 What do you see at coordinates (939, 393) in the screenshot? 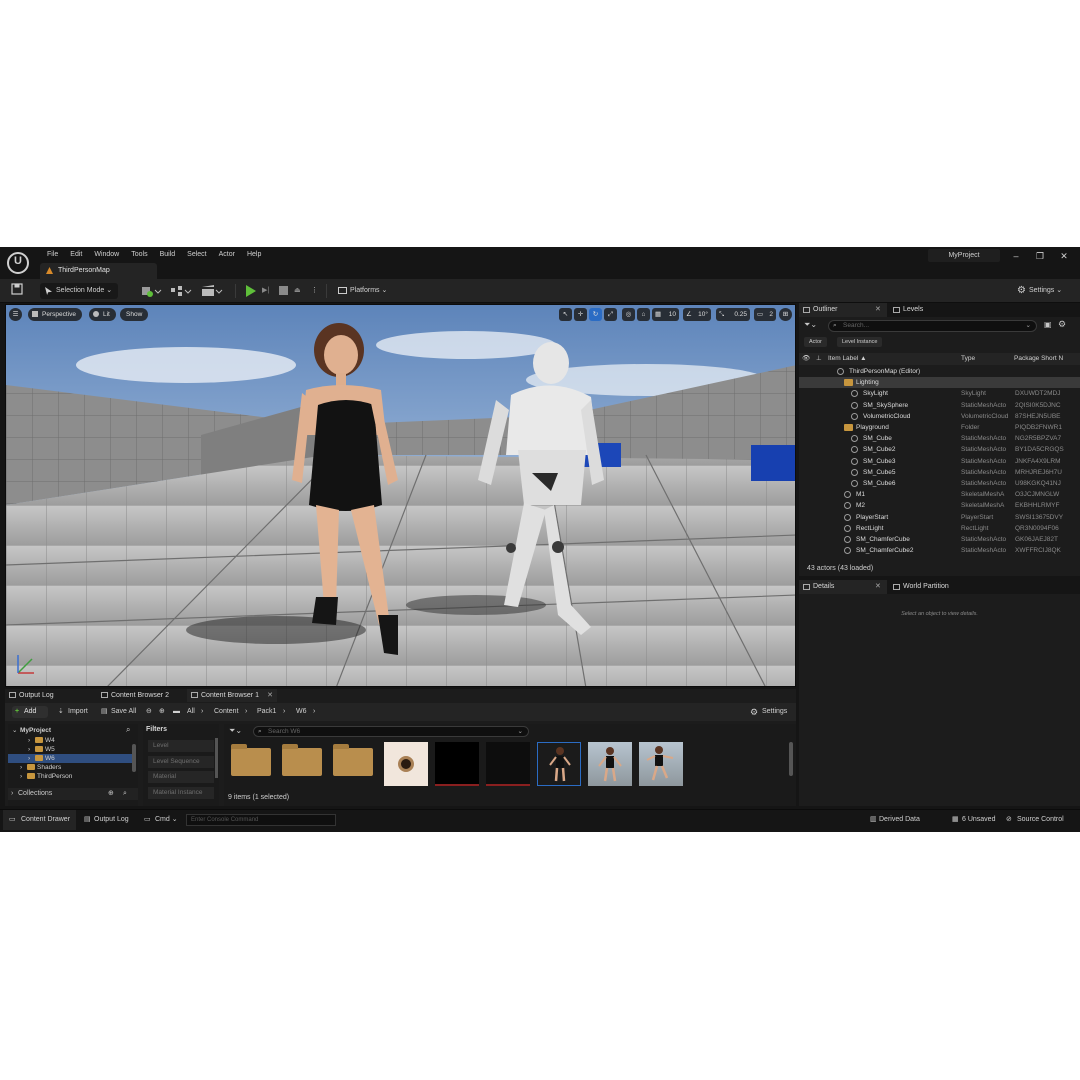
I see `outliner-row: SkyLight SkyLight DXUWDT2MDJ` at bounding box center [939, 393].